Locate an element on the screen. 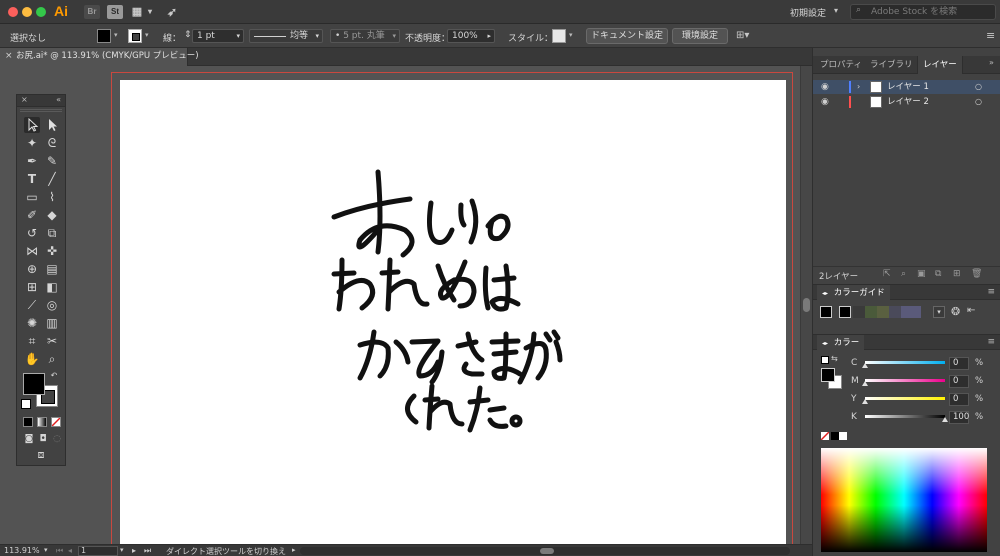 This screenshot has width=1000, height=556. channel-value-field: 100 is located at coordinates (959, 417).